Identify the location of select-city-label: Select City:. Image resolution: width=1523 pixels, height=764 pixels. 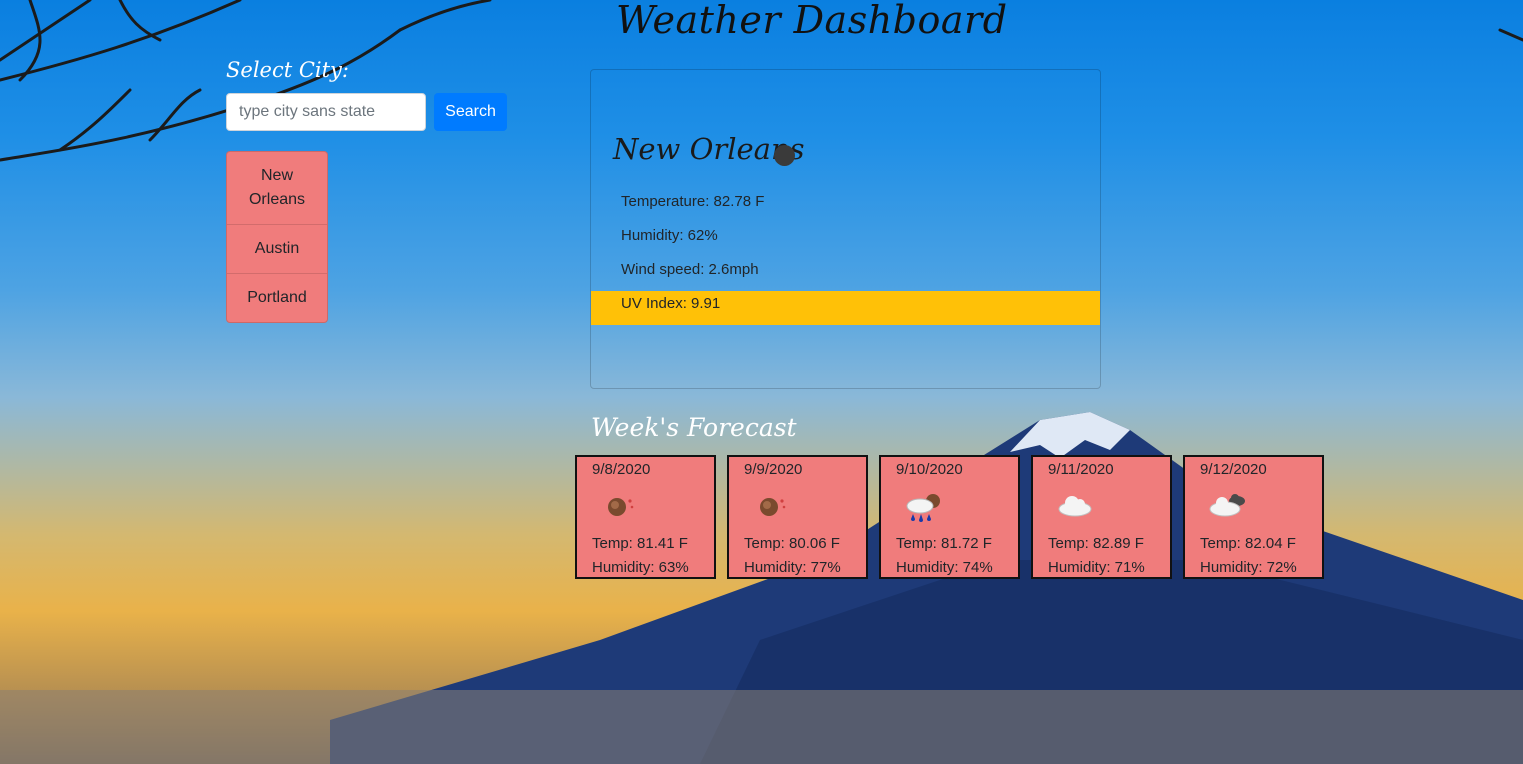
(287, 70).